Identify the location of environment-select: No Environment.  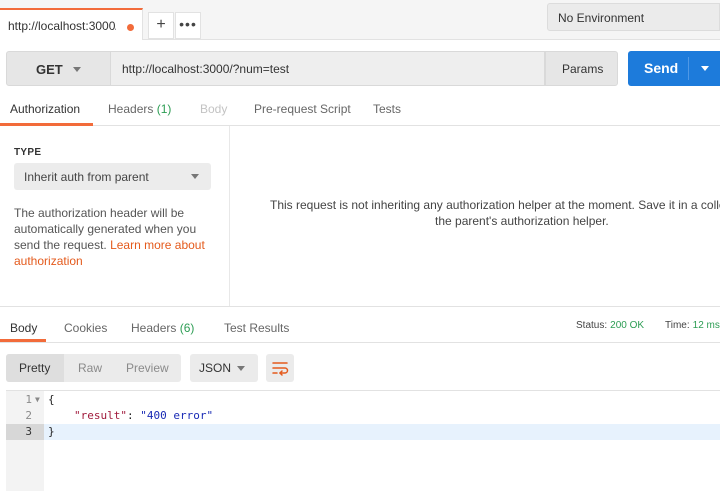
(633, 17).